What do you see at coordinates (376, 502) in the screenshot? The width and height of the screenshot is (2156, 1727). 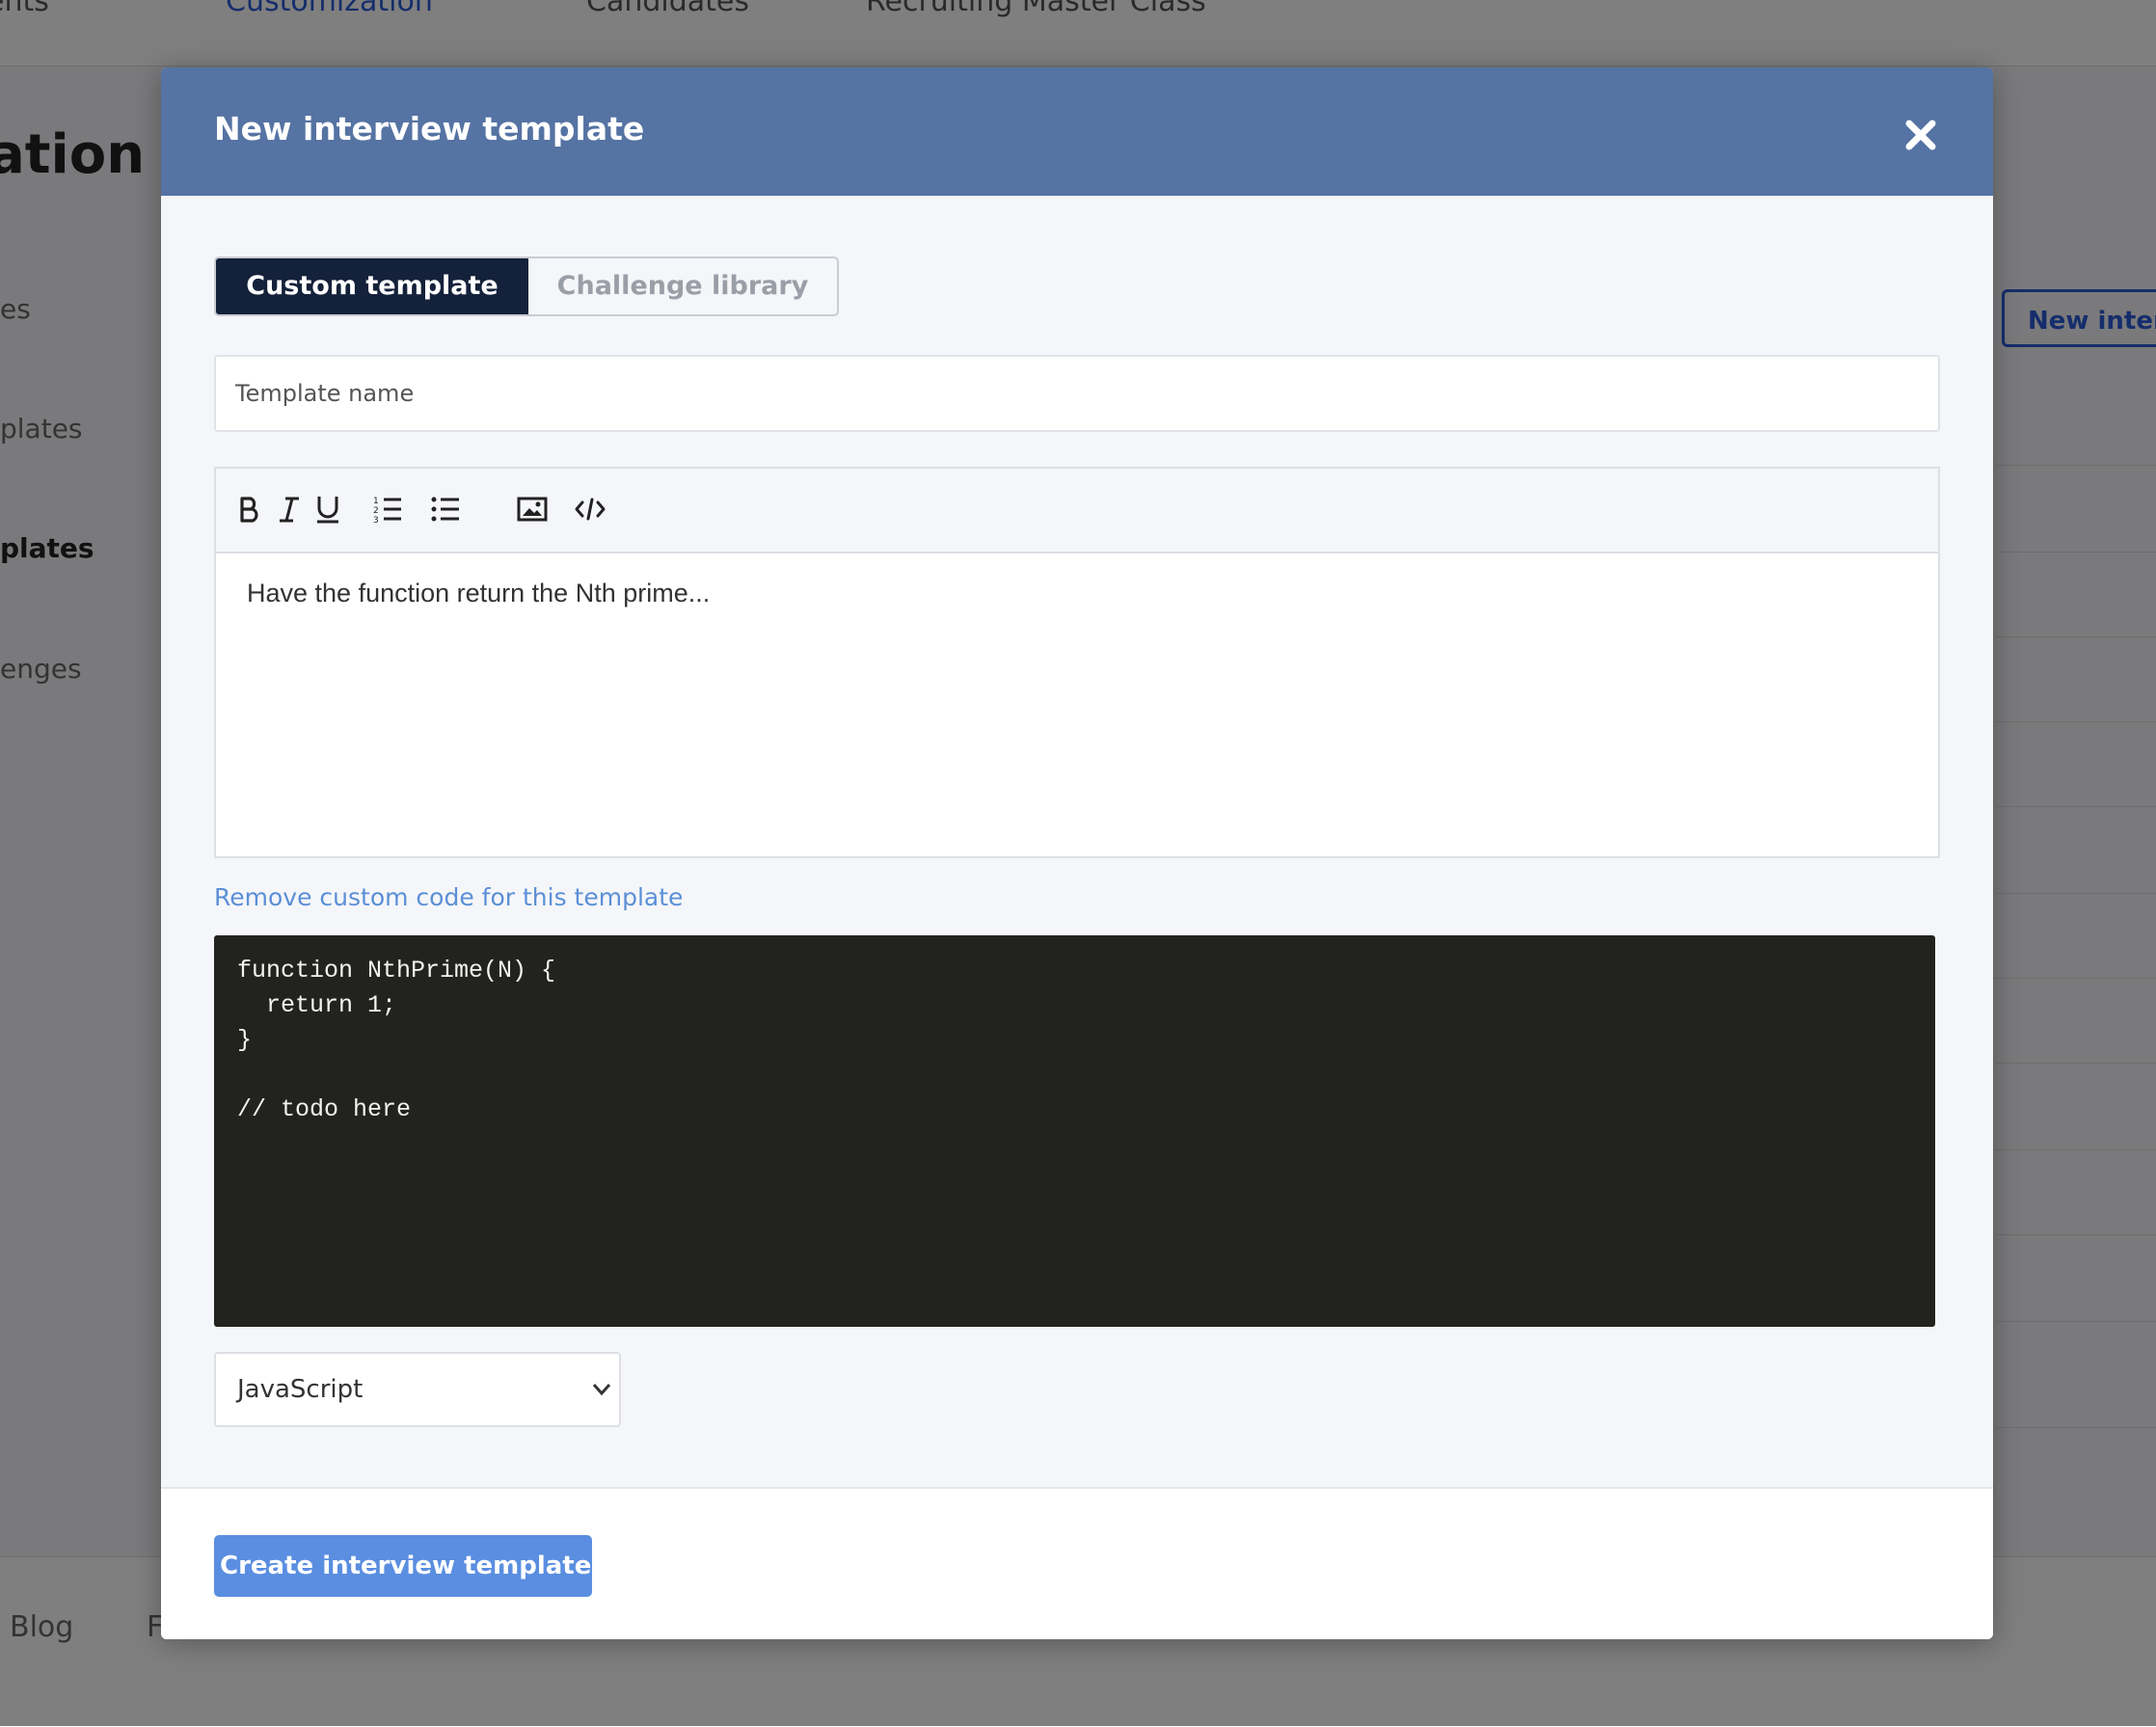 I see `svg-text: 1` at bounding box center [376, 502].